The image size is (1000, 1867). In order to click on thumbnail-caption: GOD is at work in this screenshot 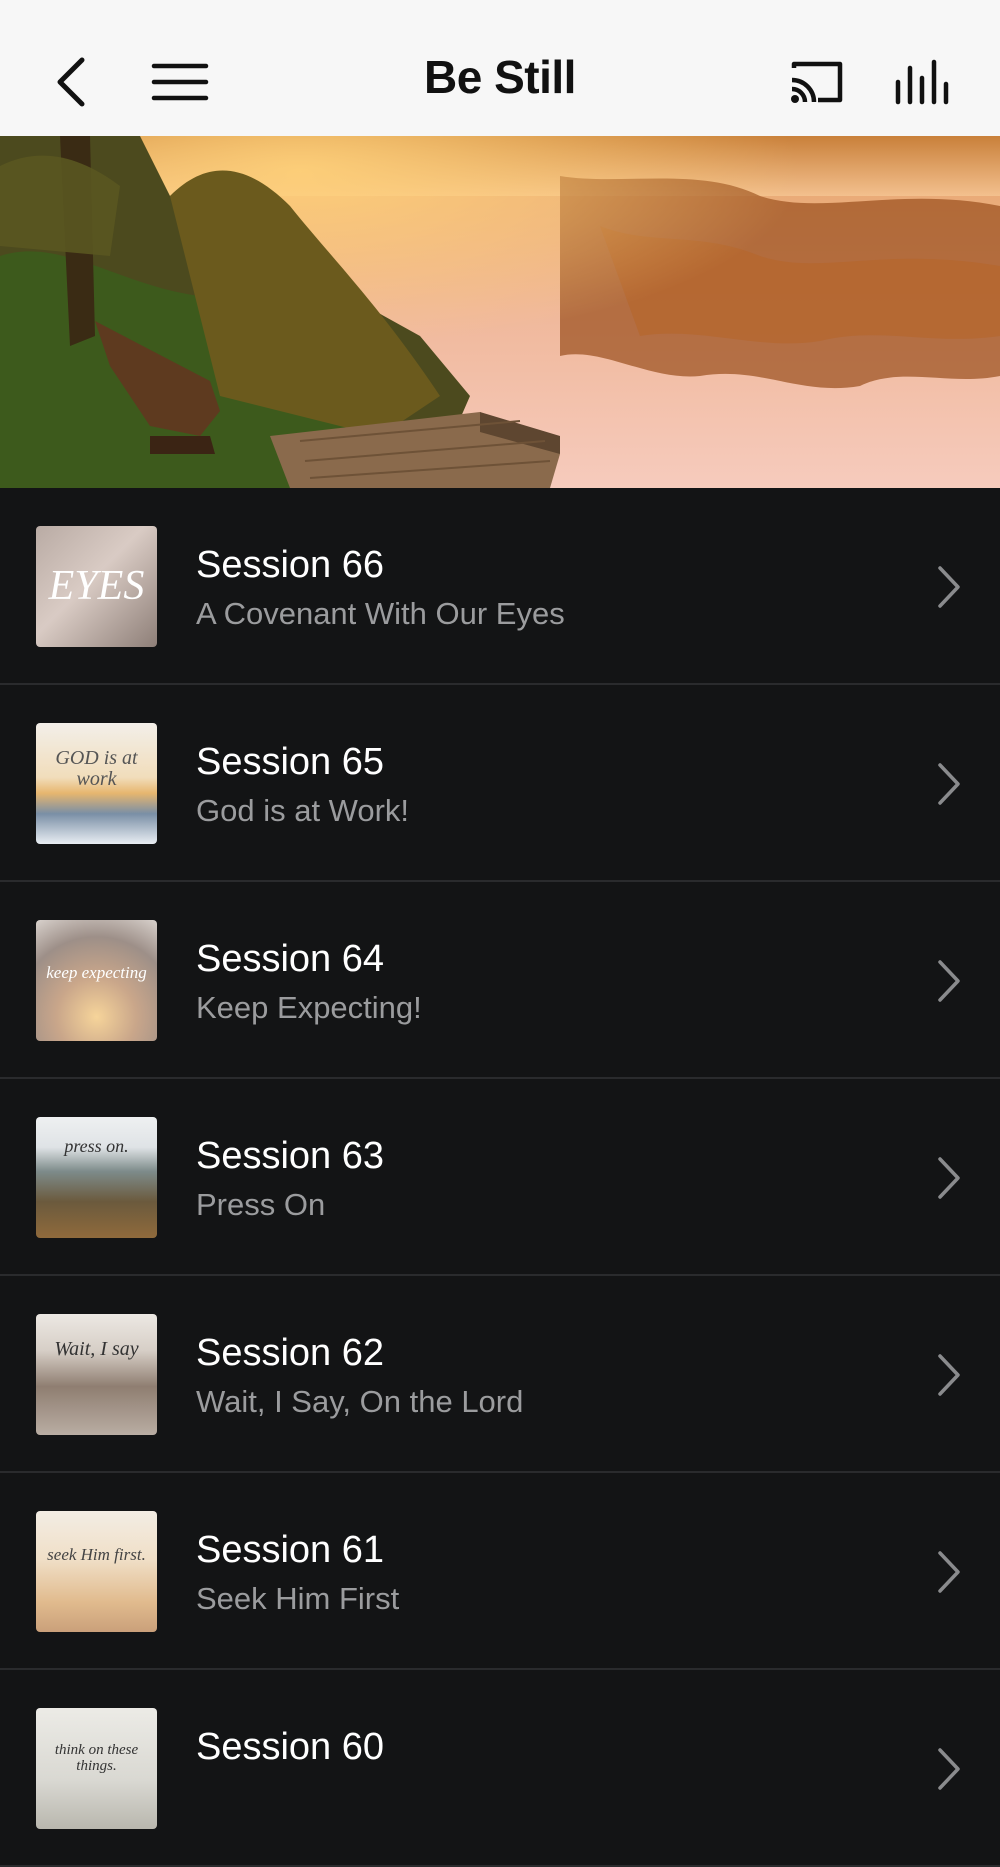, I will do `click(96, 768)`.